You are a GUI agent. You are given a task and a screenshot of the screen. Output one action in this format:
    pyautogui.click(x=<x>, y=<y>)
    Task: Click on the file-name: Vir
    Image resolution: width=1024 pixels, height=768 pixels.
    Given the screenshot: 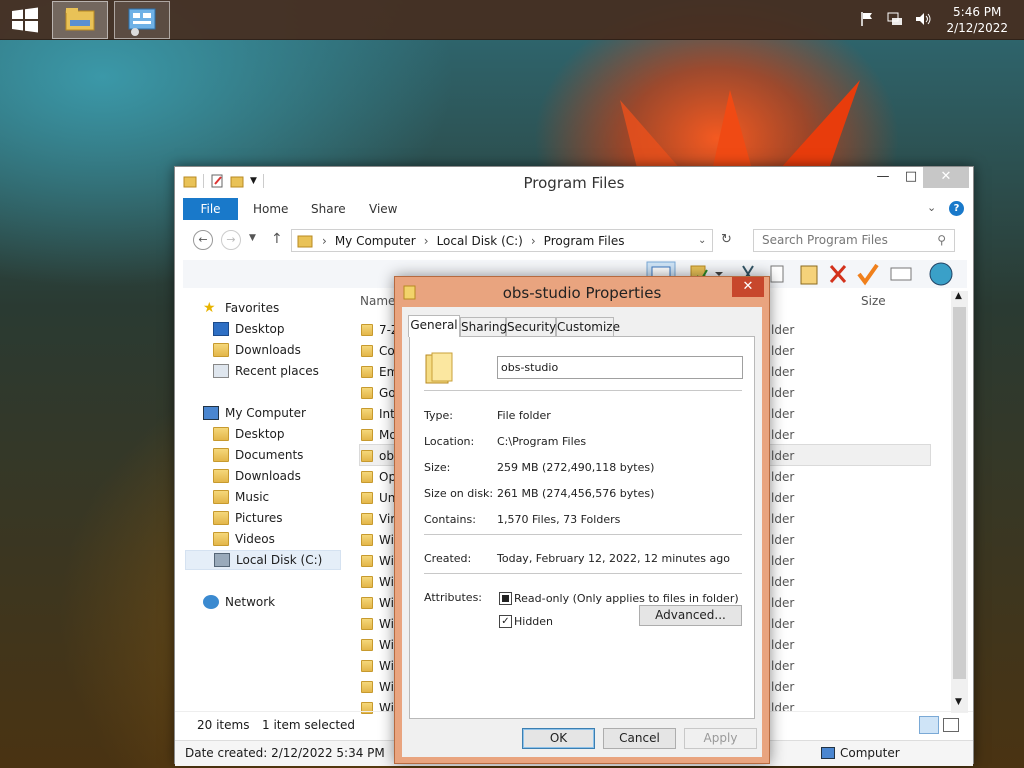 What is the action you would take?
    pyautogui.click(x=387, y=519)
    